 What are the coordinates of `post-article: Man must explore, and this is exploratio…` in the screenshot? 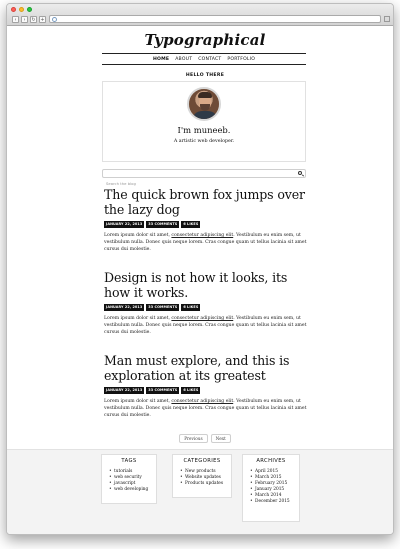 It's located at (206, 386).